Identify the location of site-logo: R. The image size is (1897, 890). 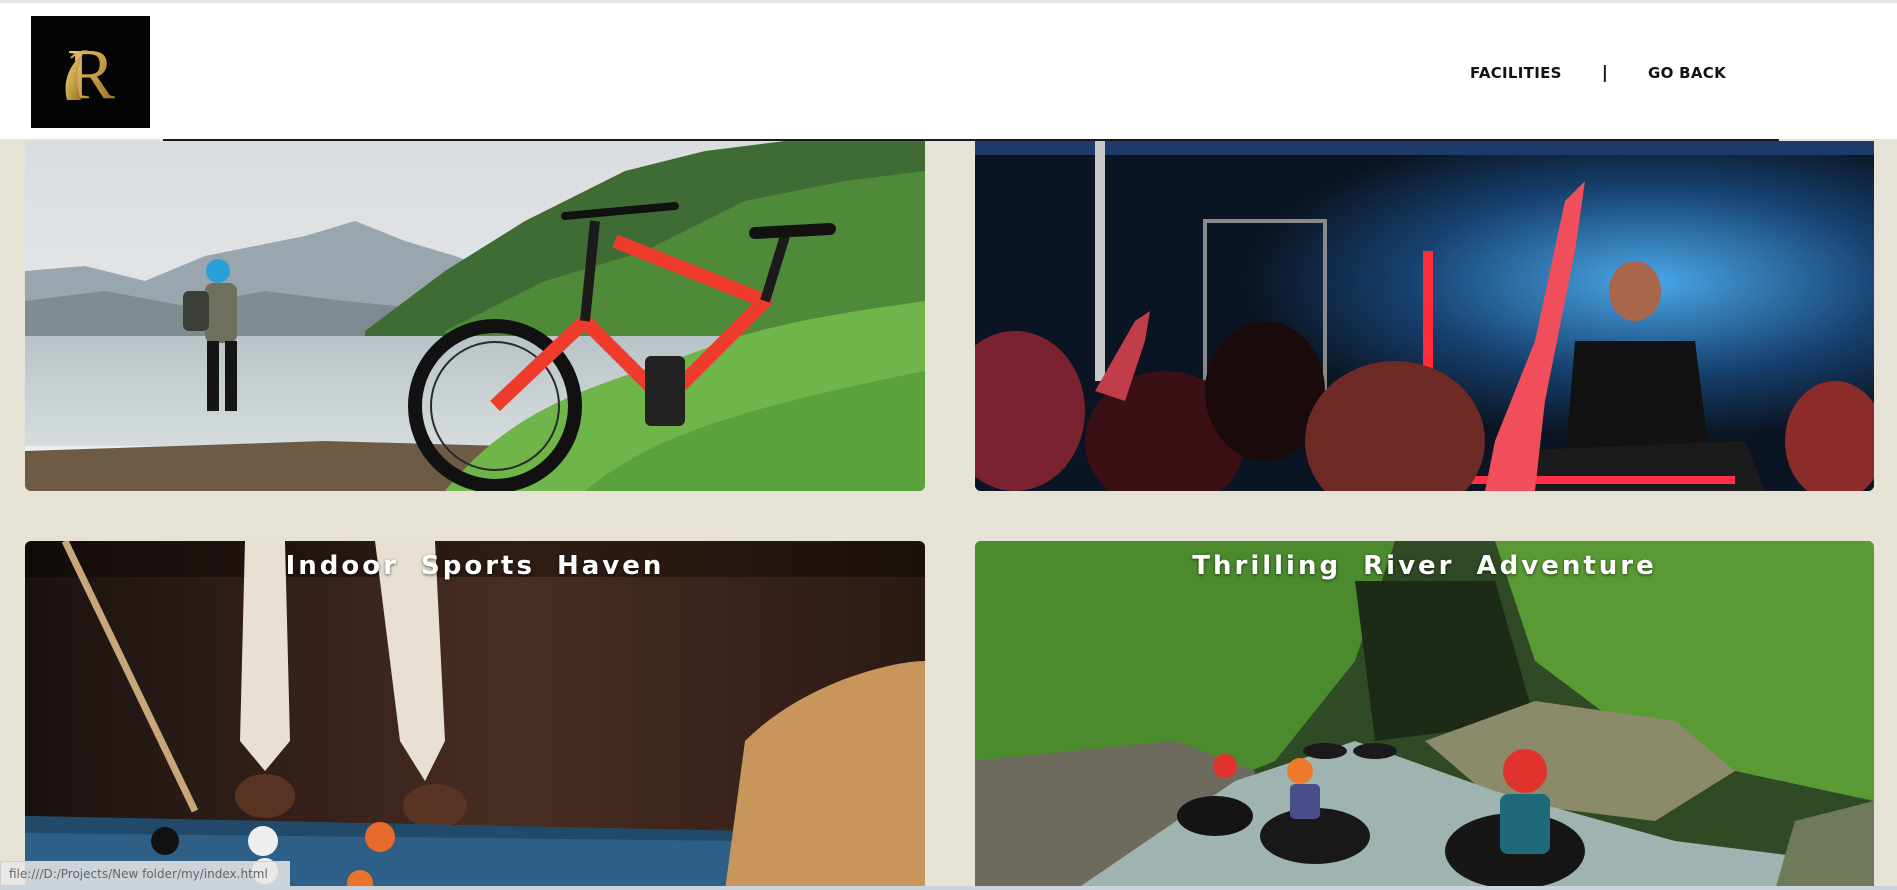
(90, 72).